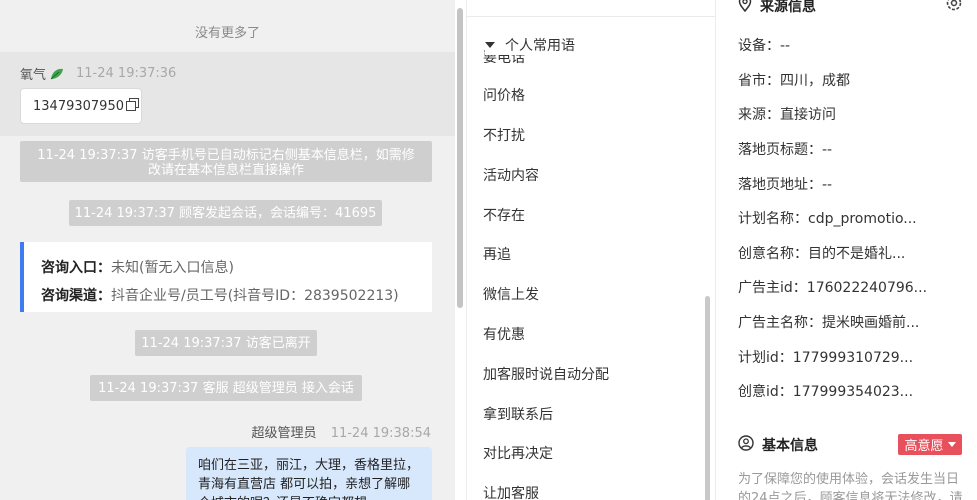 This screenshot has width=977, height=500. What do you see at coordinates (511, 294) in the screenshot?
I see `phrase-item: 微信上发` at bounding box center [511, 294].